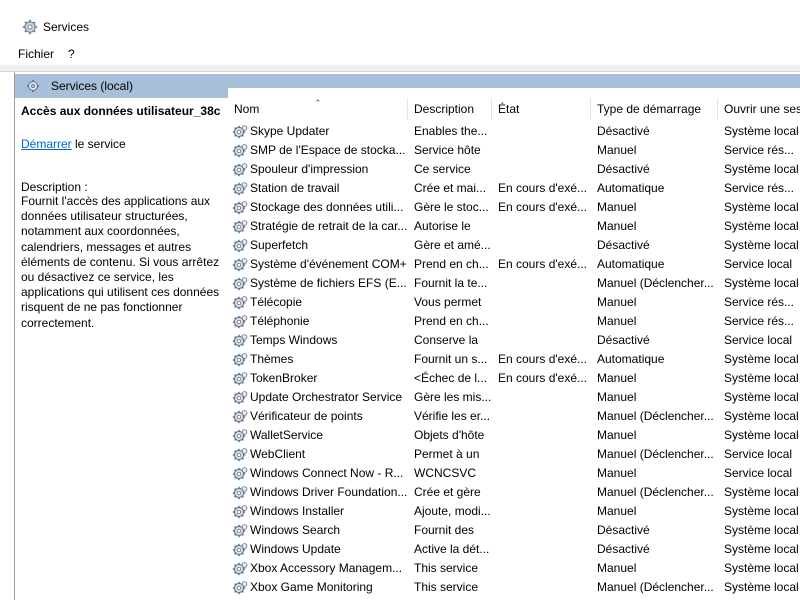 This screenshot has height=600, width=800. What do you see at coordinates (30, 27) in the screenshot?
I see `services-gear-icon` at bounding box center [30, 27].